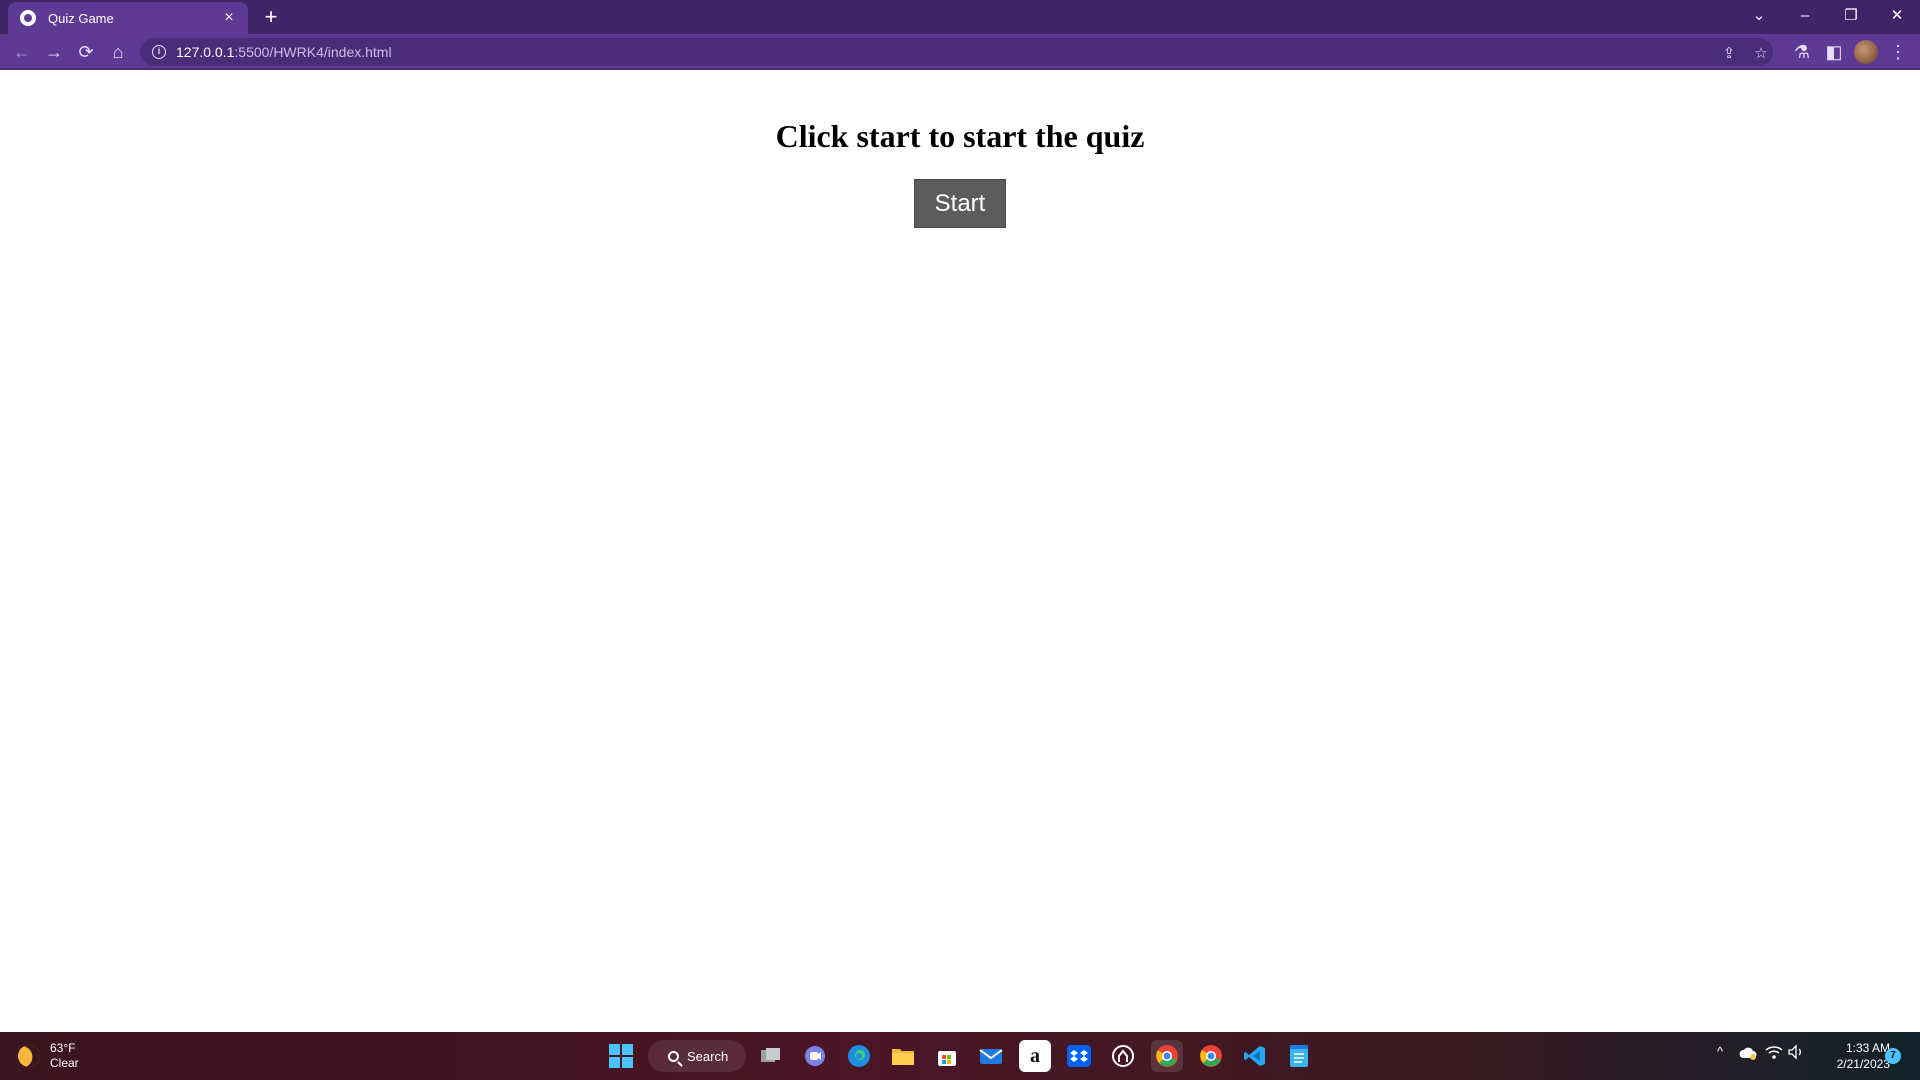  What do you see at coordinates (1729, 53) in the screenshot?
I see `share-icon: ⇪` at bounding box center [1729, 53].